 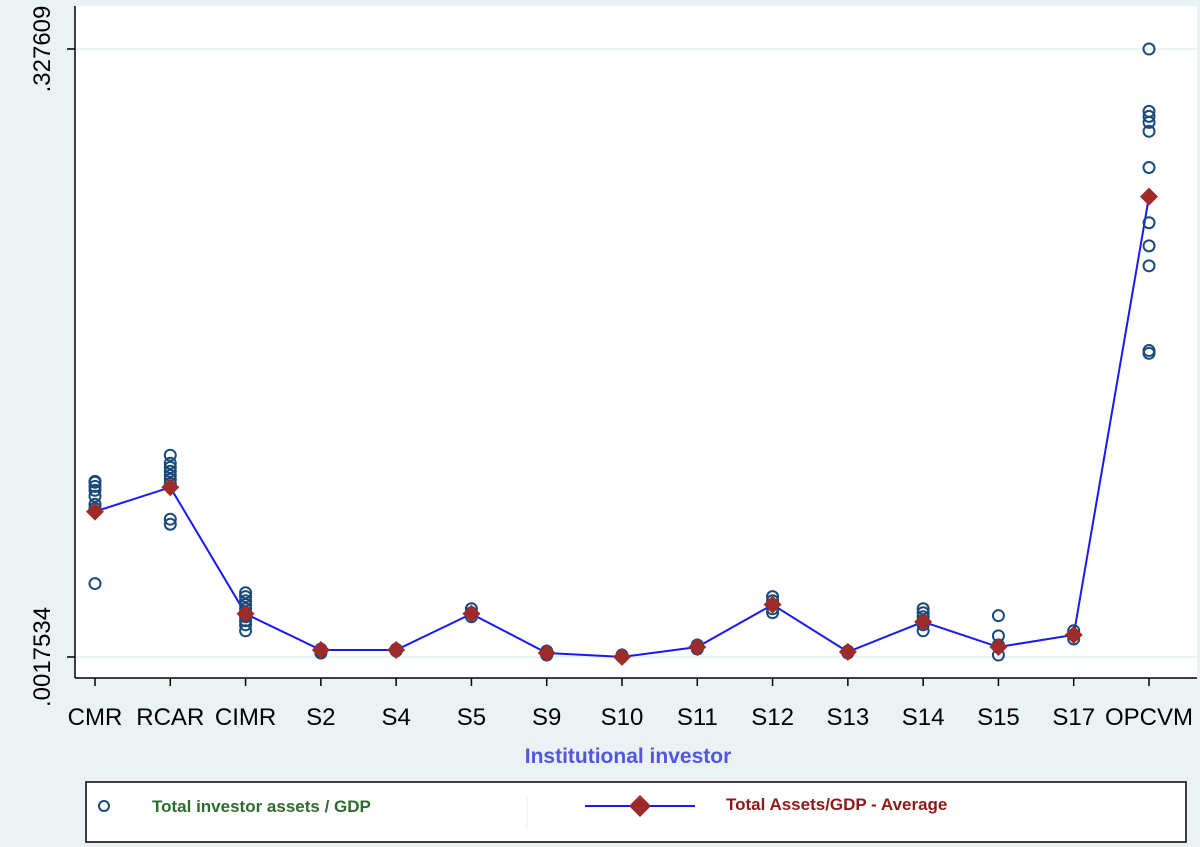 I want to click on x-tick-label: S13, so click(x=848, y=717).